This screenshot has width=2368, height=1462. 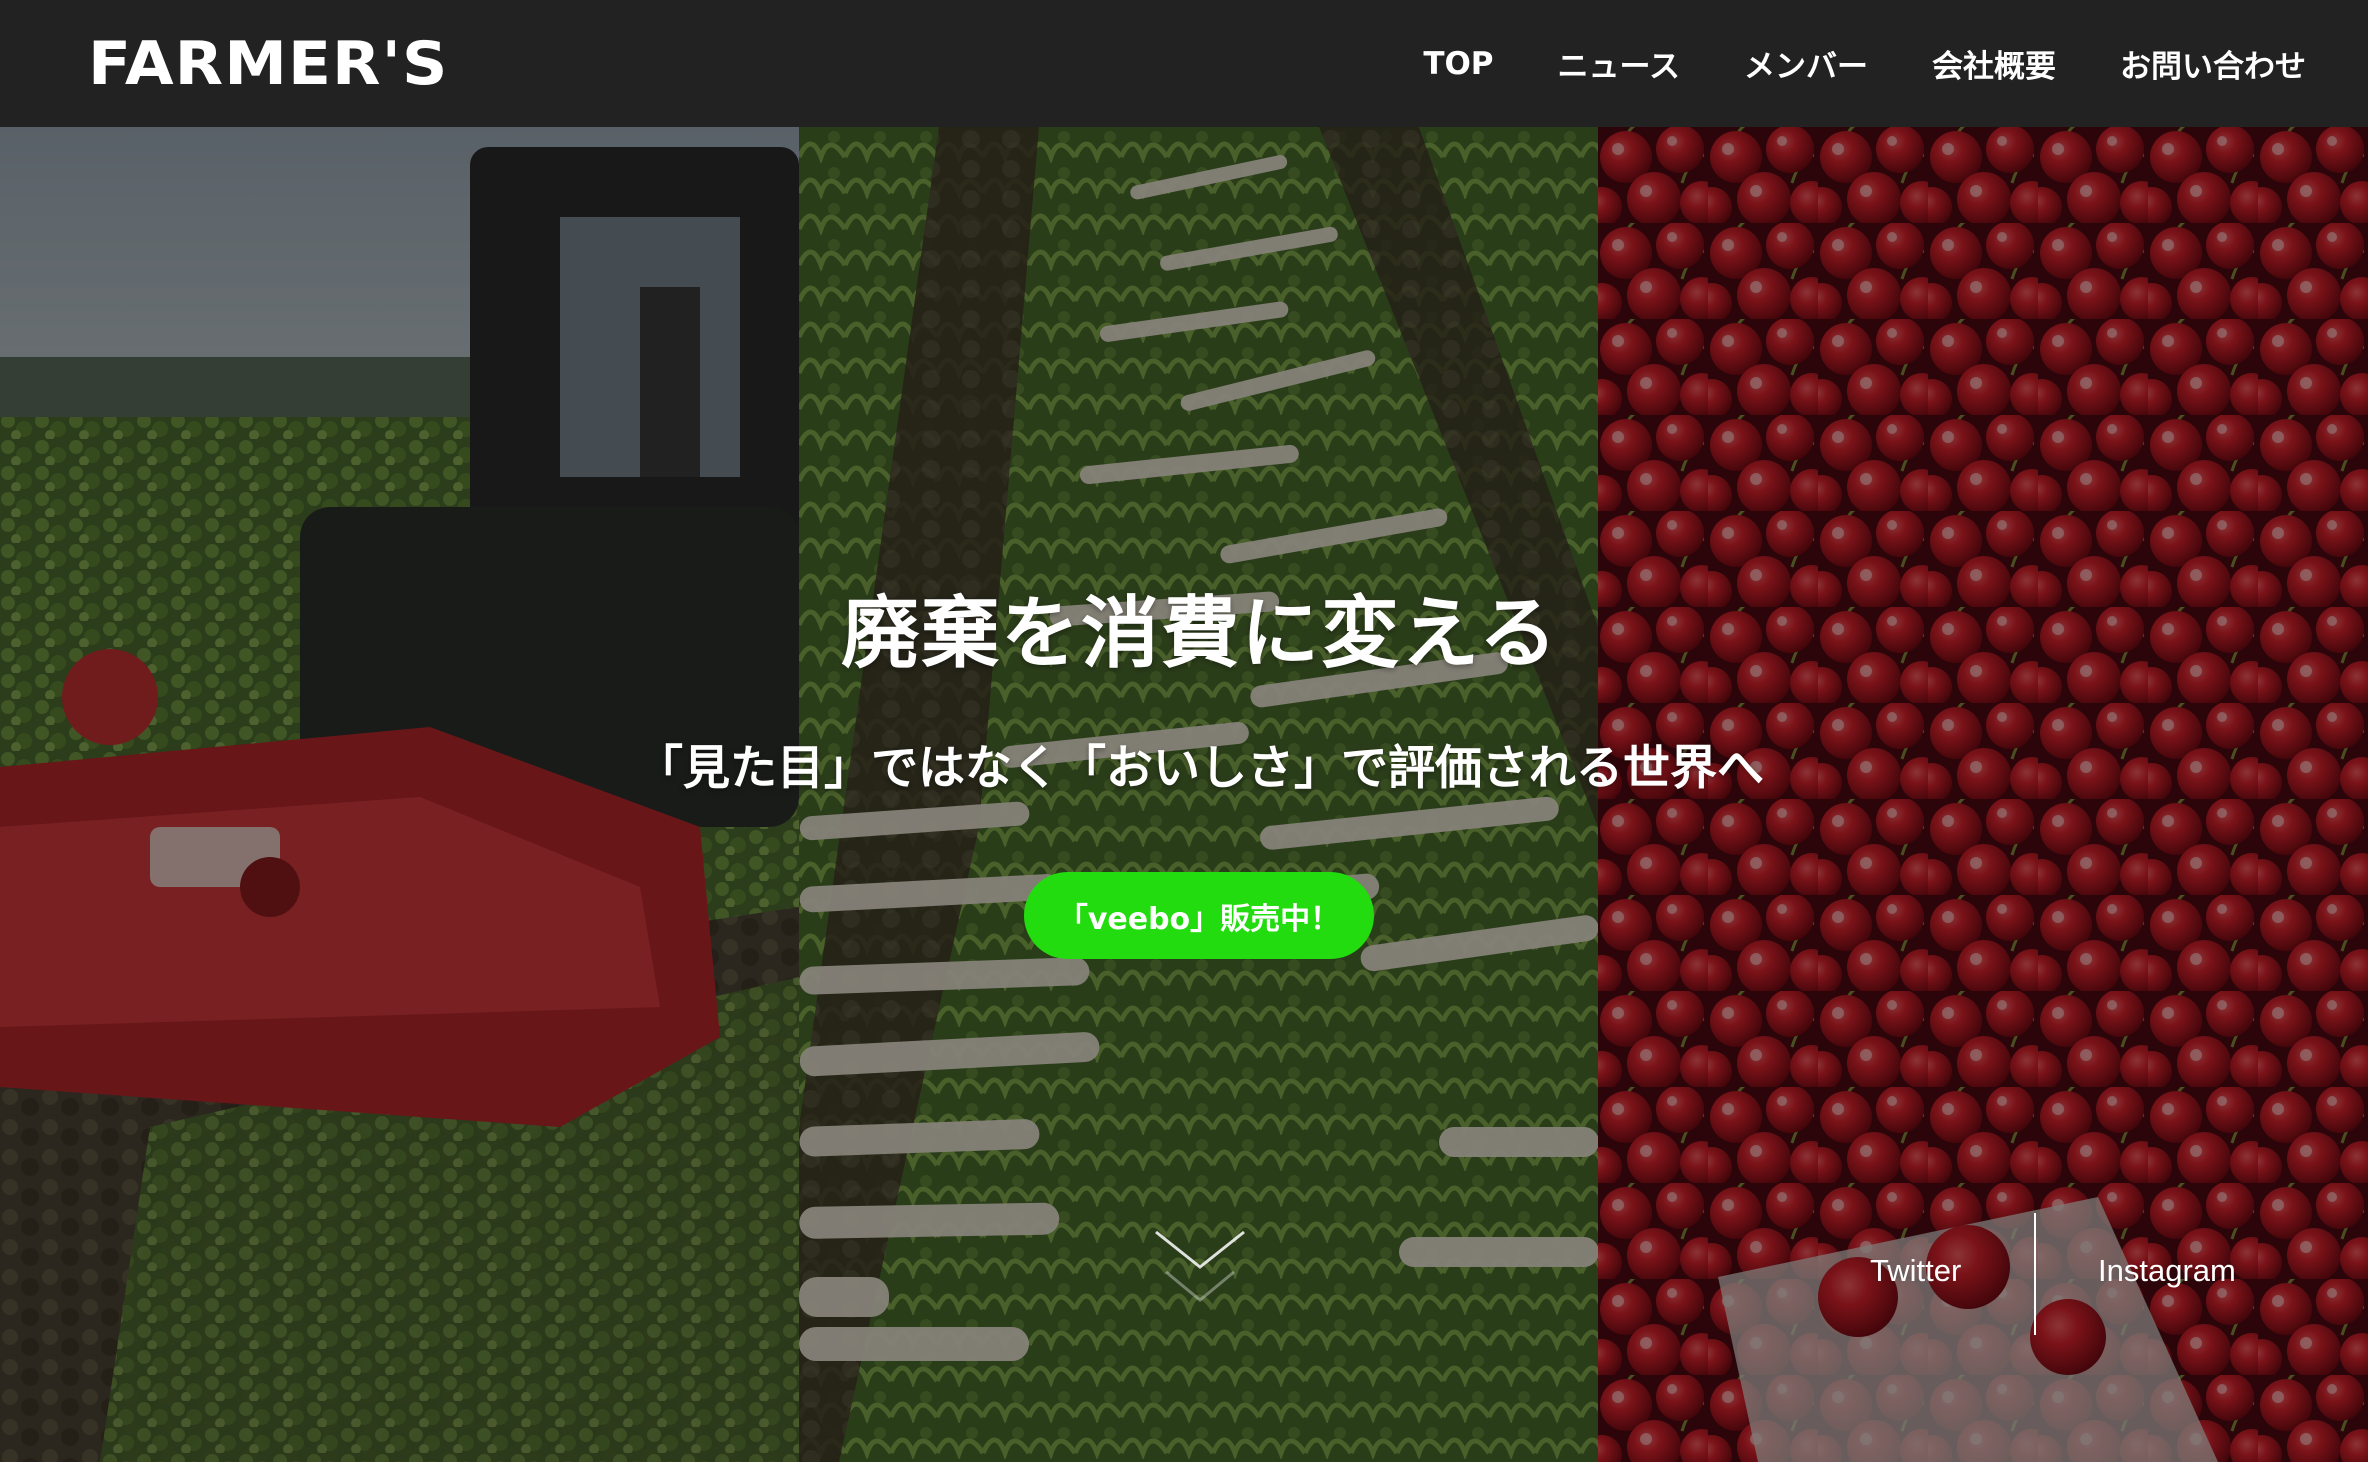 I want to click on nav-top: TOP, so click(x=1458, y=64).